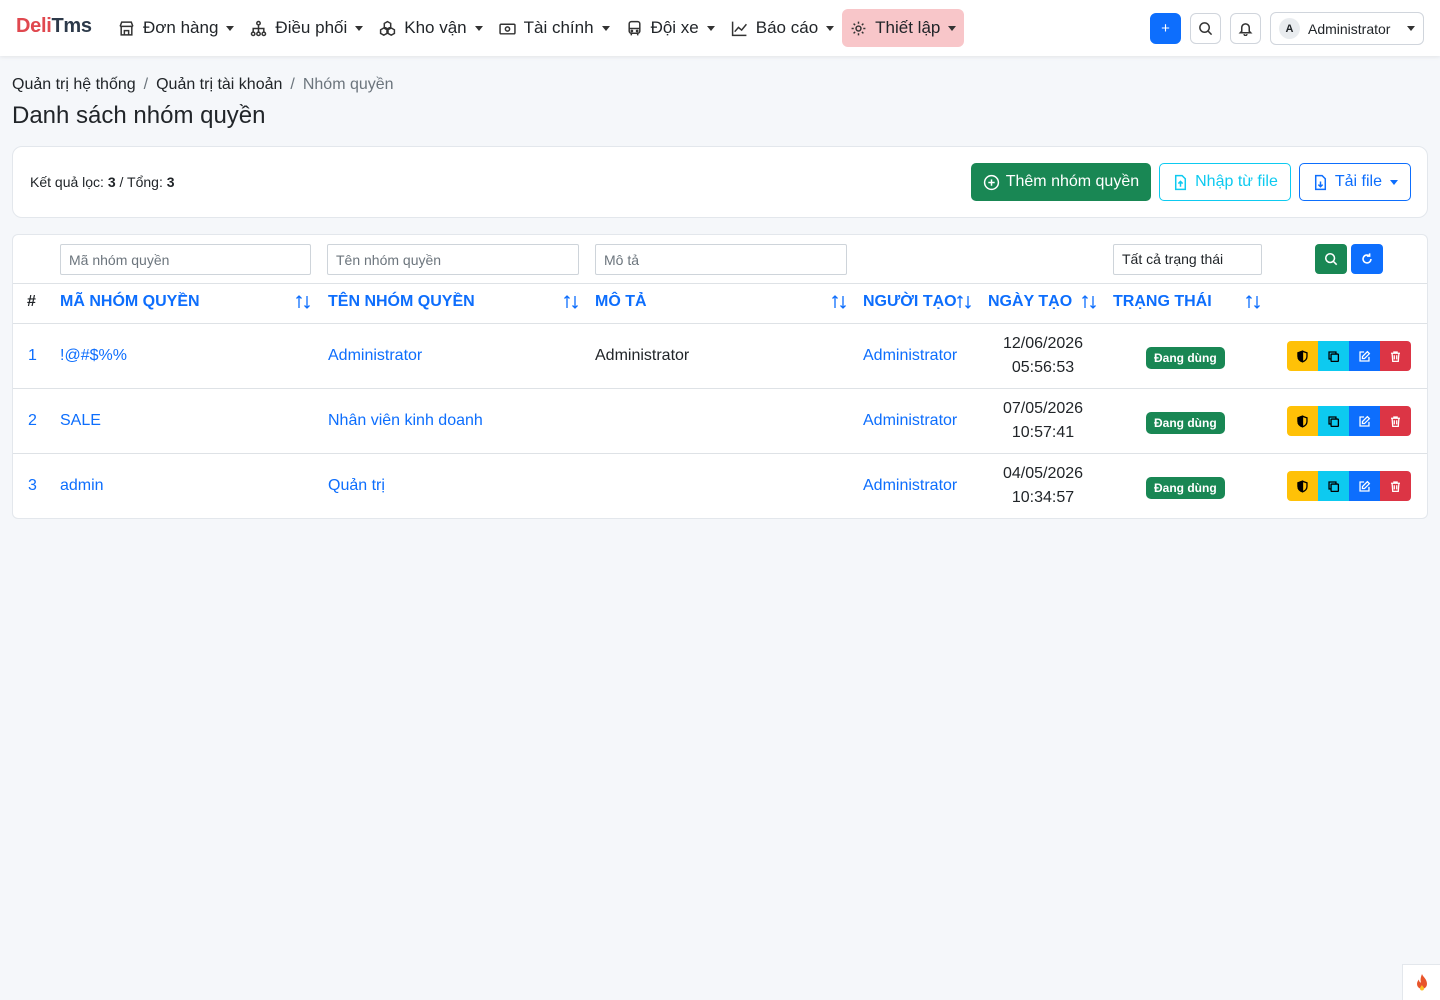 This screenshot has width=1440, height=1000. Describe the element at coordinates (181, 27) in the screenshot. I see `menu-label: Đơn hàng` at that location.